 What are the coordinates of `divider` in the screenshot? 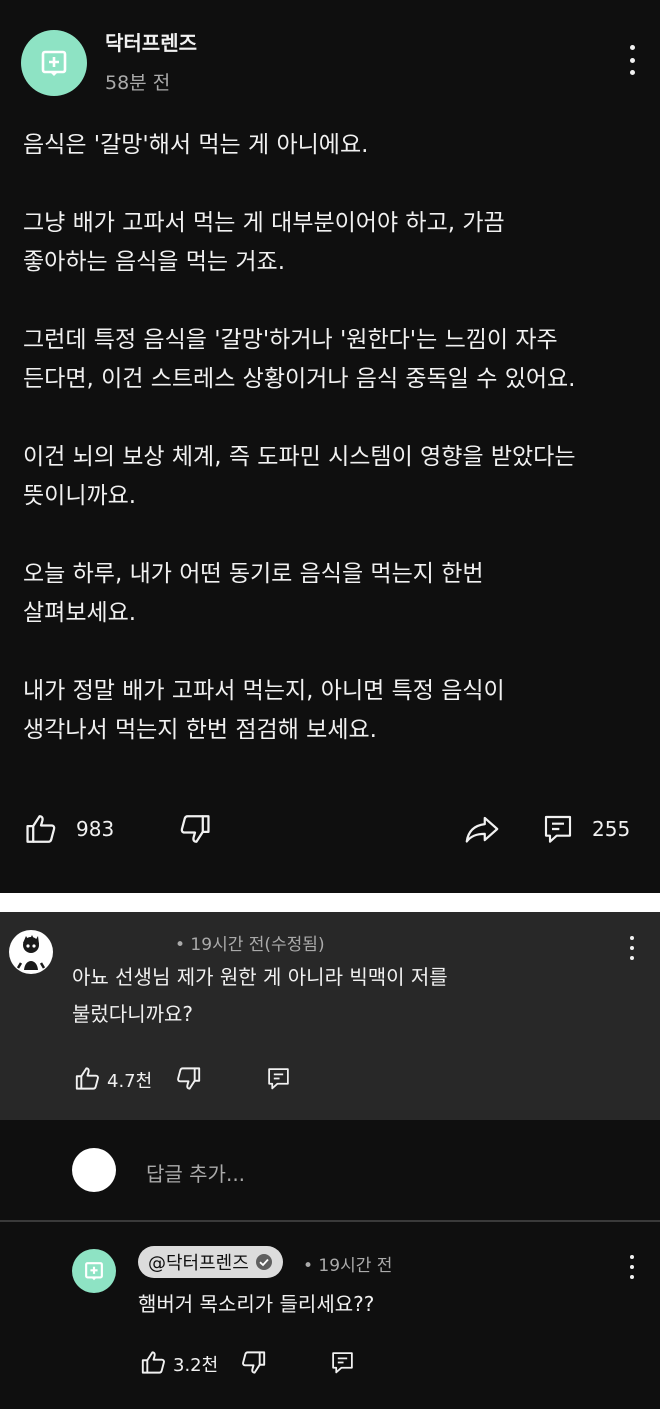 It's located at (330, 1221).